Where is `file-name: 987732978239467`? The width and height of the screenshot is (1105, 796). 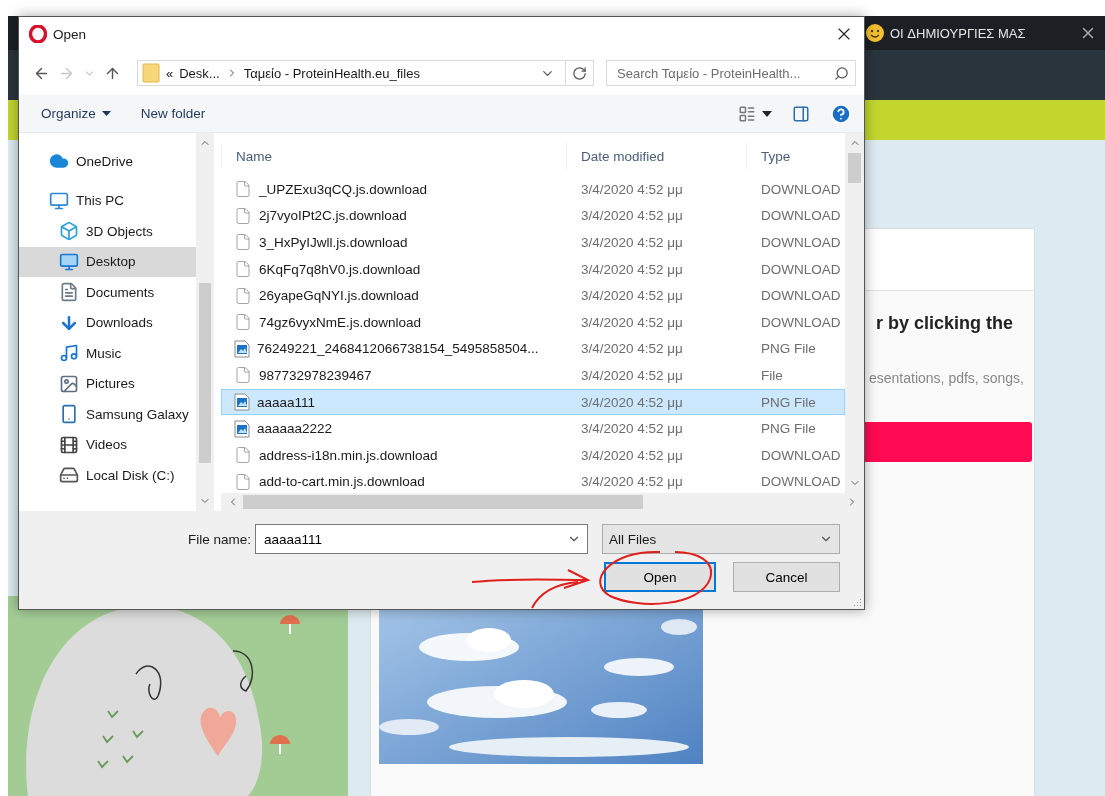
file-name: 987732978239467 is located at coordinates (315, 375).